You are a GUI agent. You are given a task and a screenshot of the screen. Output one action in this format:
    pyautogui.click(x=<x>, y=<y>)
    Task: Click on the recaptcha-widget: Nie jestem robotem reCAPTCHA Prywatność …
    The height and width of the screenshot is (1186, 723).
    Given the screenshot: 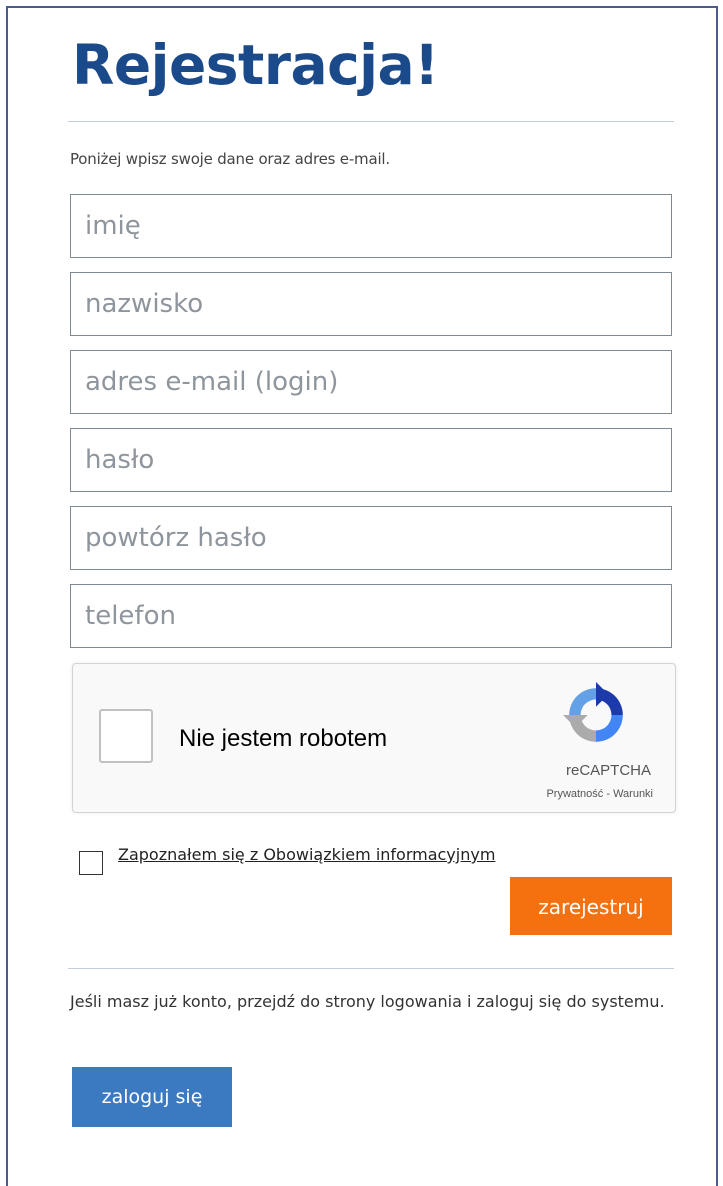 What is the action you would take?
    pyautogui.click(x=374, y=738)
    